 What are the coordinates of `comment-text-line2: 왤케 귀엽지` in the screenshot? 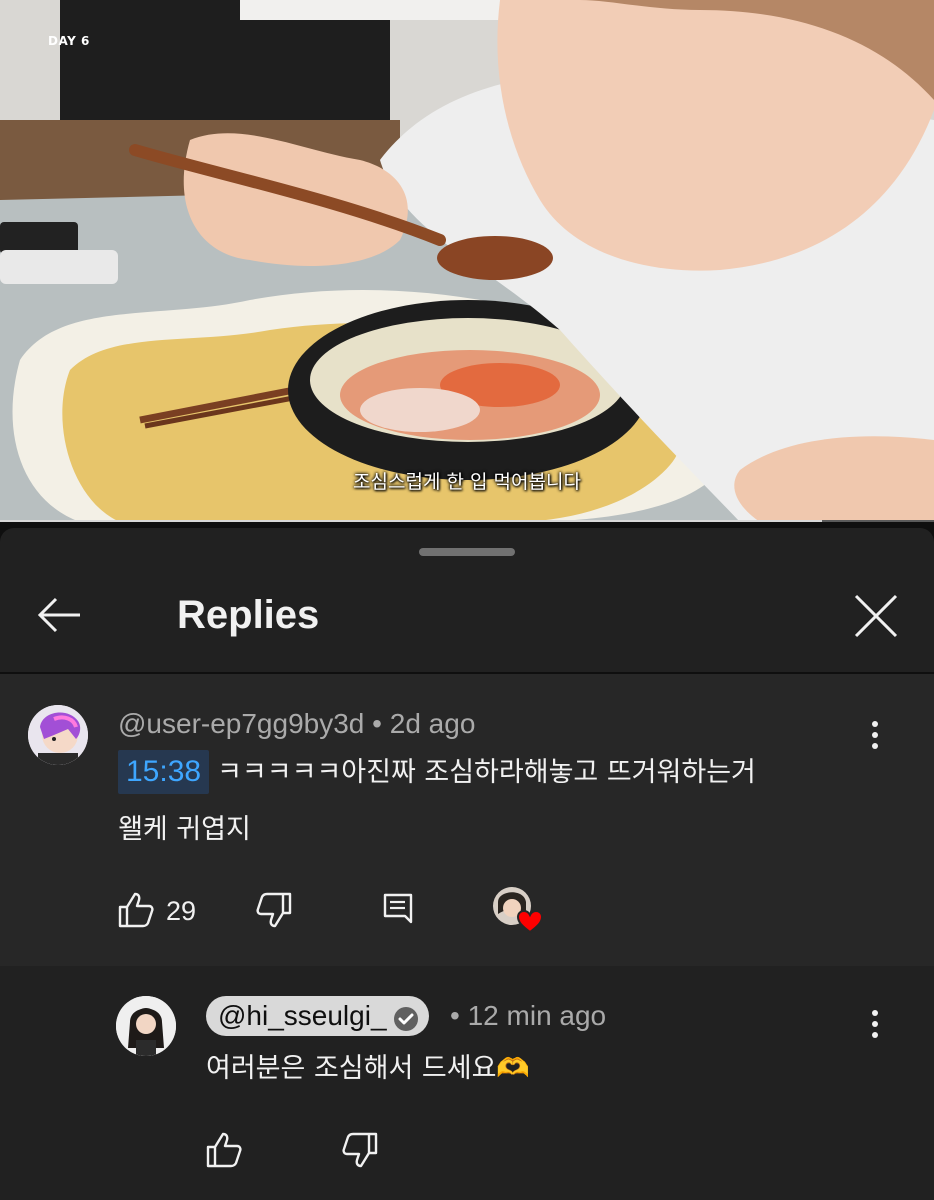 It's located at (184, 829).